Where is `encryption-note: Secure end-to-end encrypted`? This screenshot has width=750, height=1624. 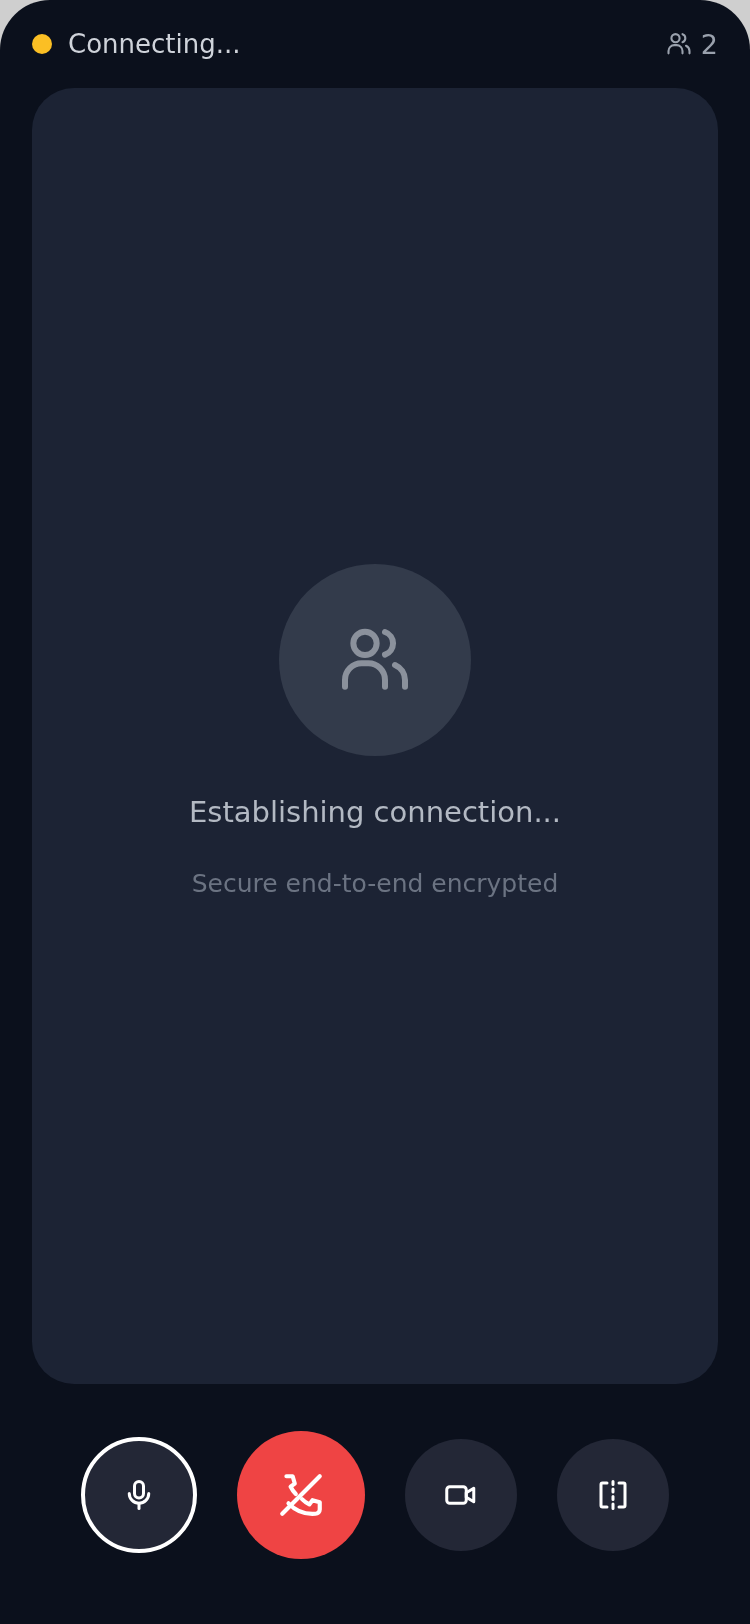
encryption-note: Secure end-to-end encrypted is located at coordinates (375, 884).